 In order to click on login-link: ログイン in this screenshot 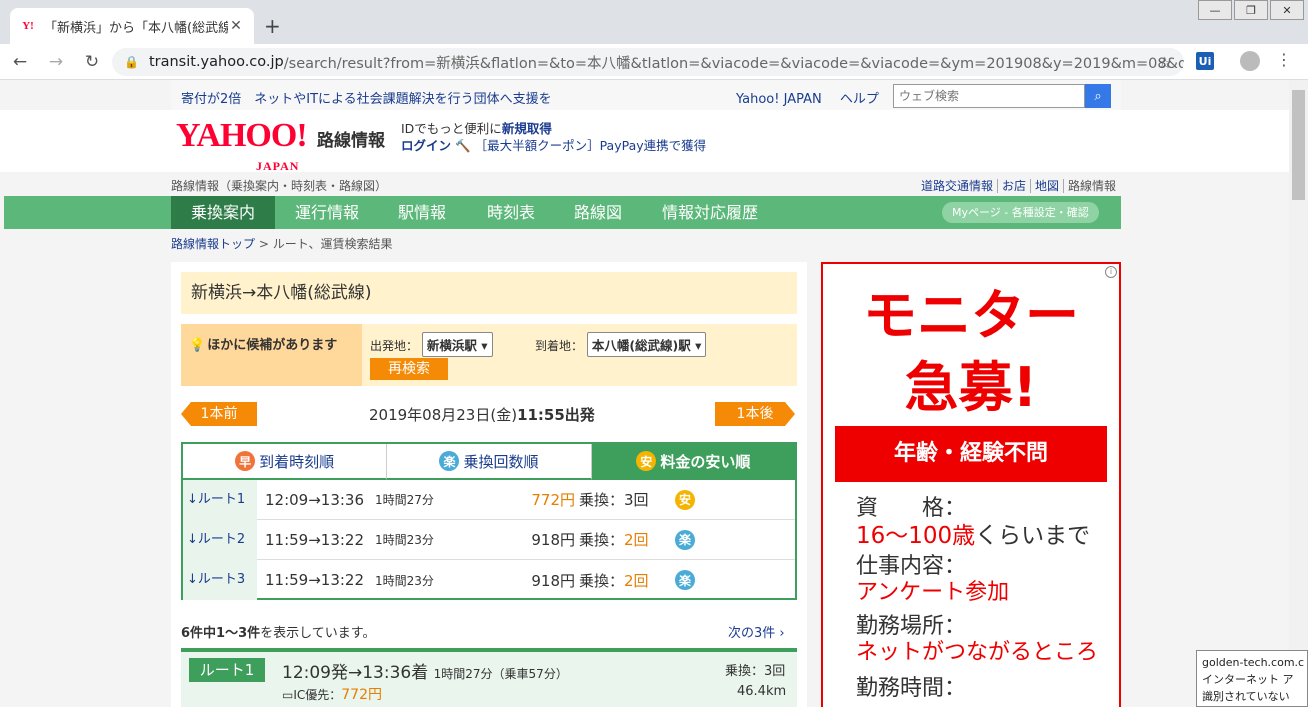, I will do `click(426, 145)`.